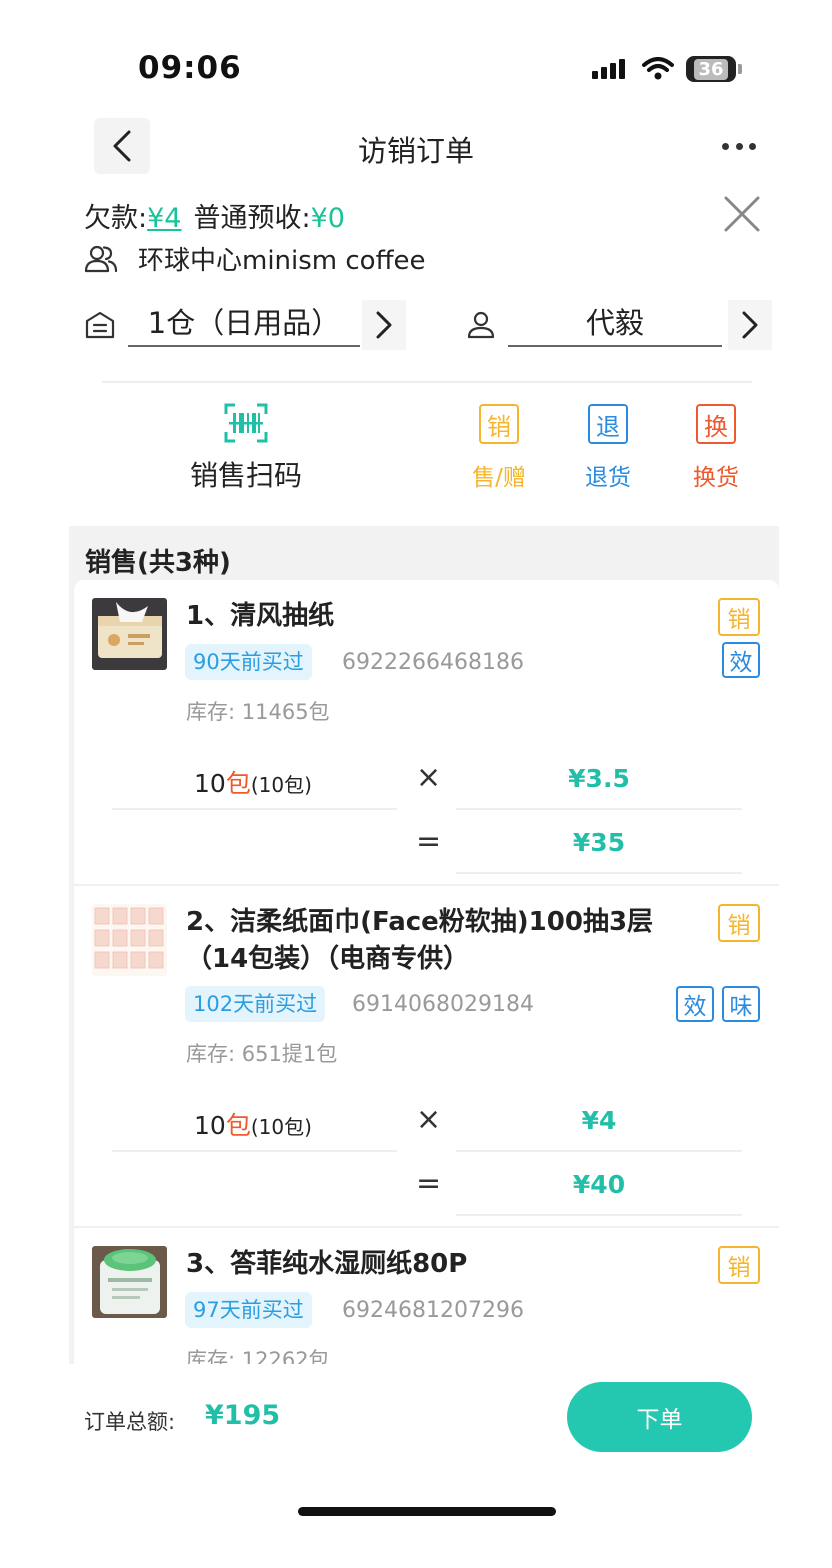 Image resolution: width=832 pixels, height=1568 pixels. I want to click on battery-icon: 36, so click(711, 69).